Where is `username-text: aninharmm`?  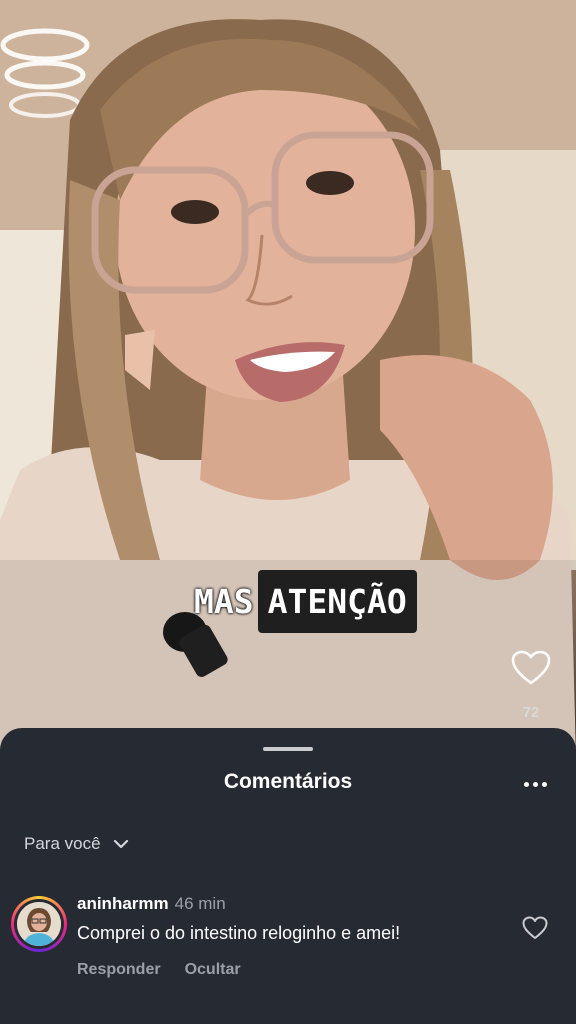
username-text: aninharmm is located at coordinates (123, 903).